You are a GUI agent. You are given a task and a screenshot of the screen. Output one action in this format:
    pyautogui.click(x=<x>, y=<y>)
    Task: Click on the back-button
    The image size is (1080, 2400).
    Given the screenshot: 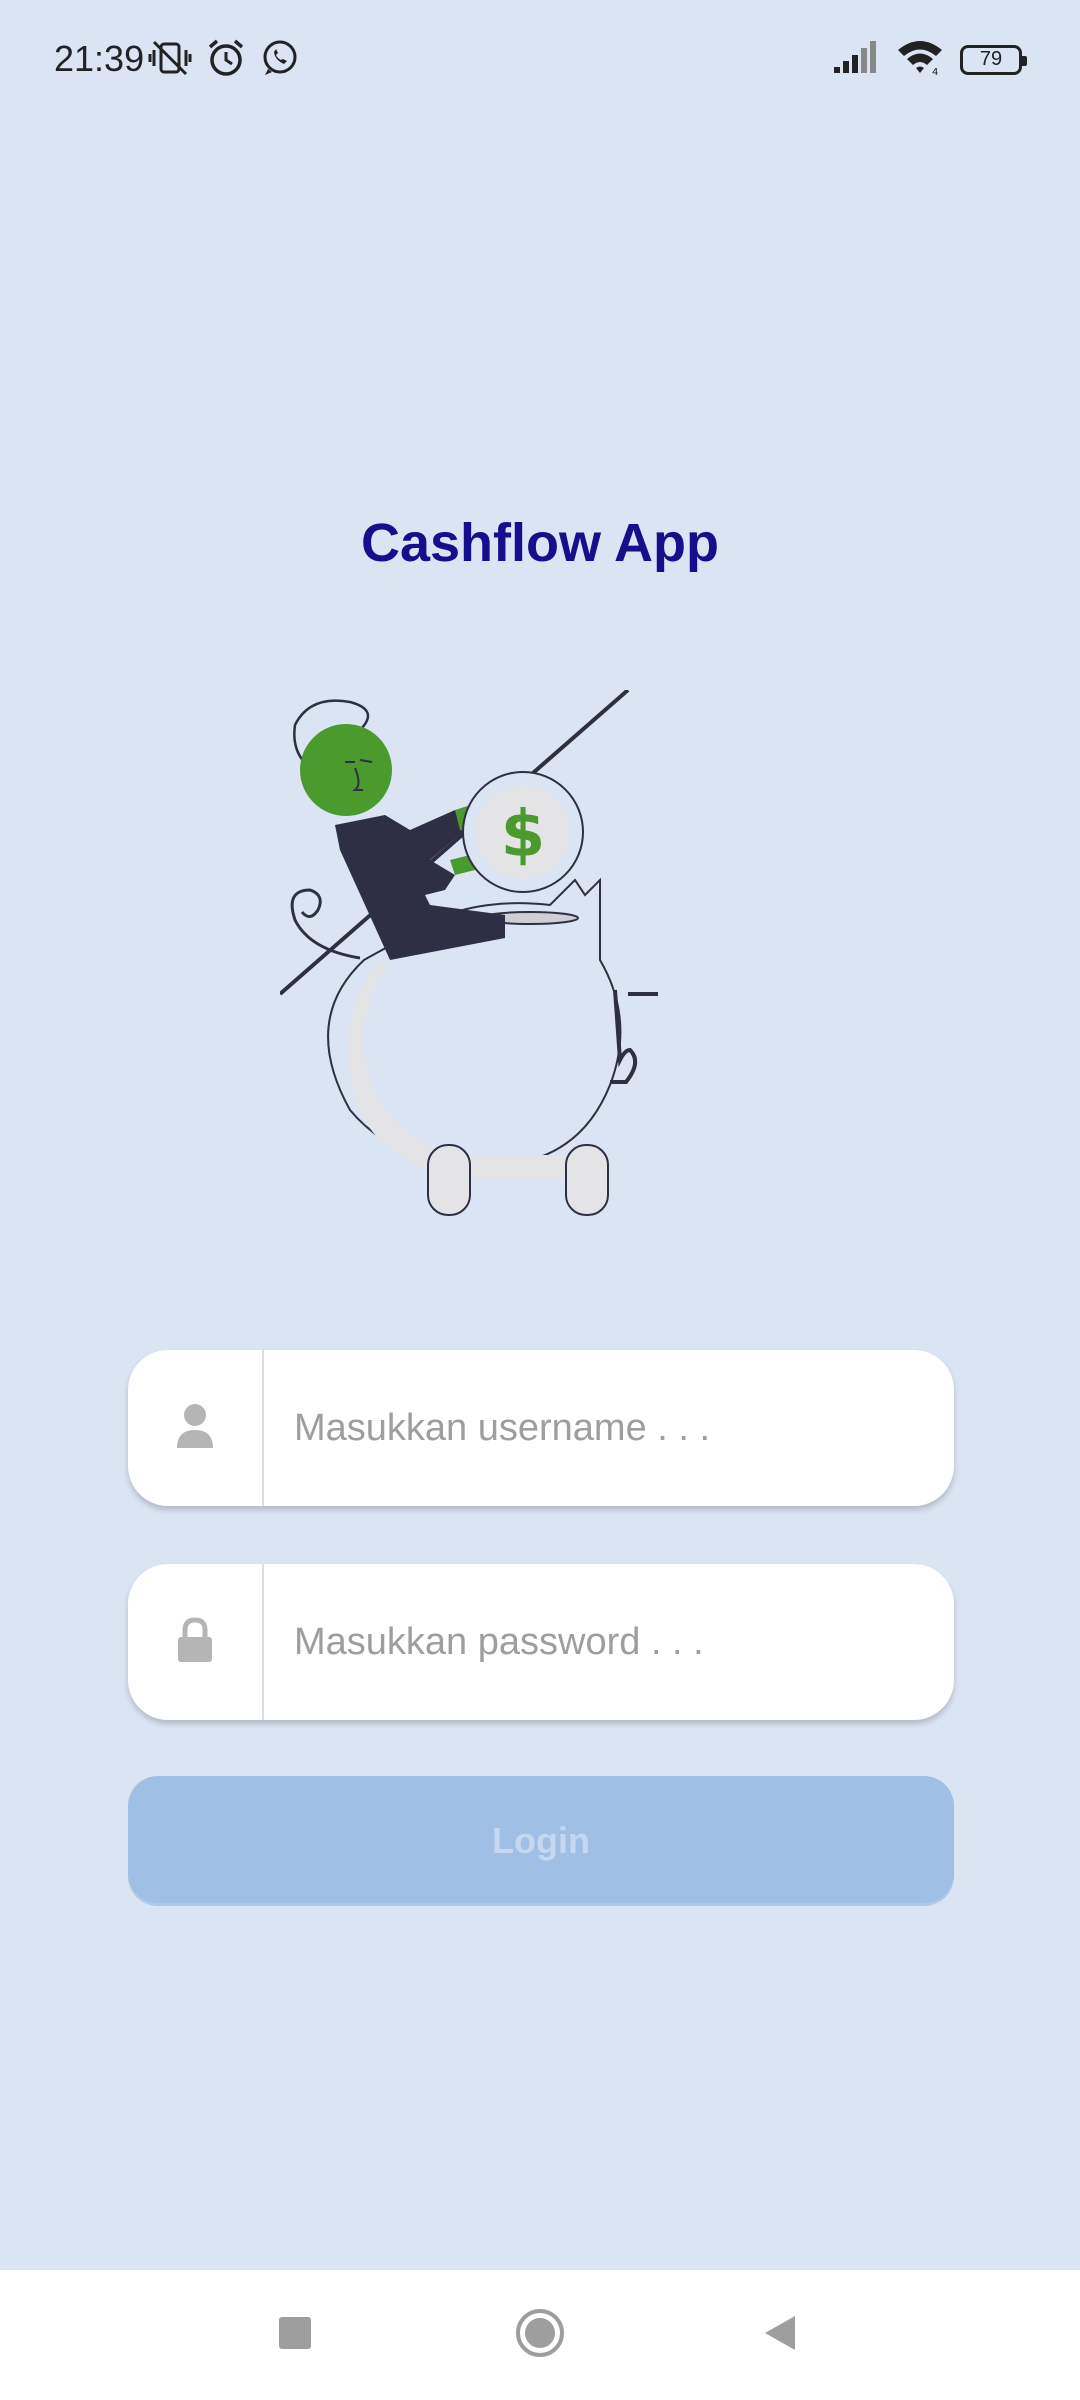 What is the action you would take?
    pyautogui.click(x=781, y=2335)
    